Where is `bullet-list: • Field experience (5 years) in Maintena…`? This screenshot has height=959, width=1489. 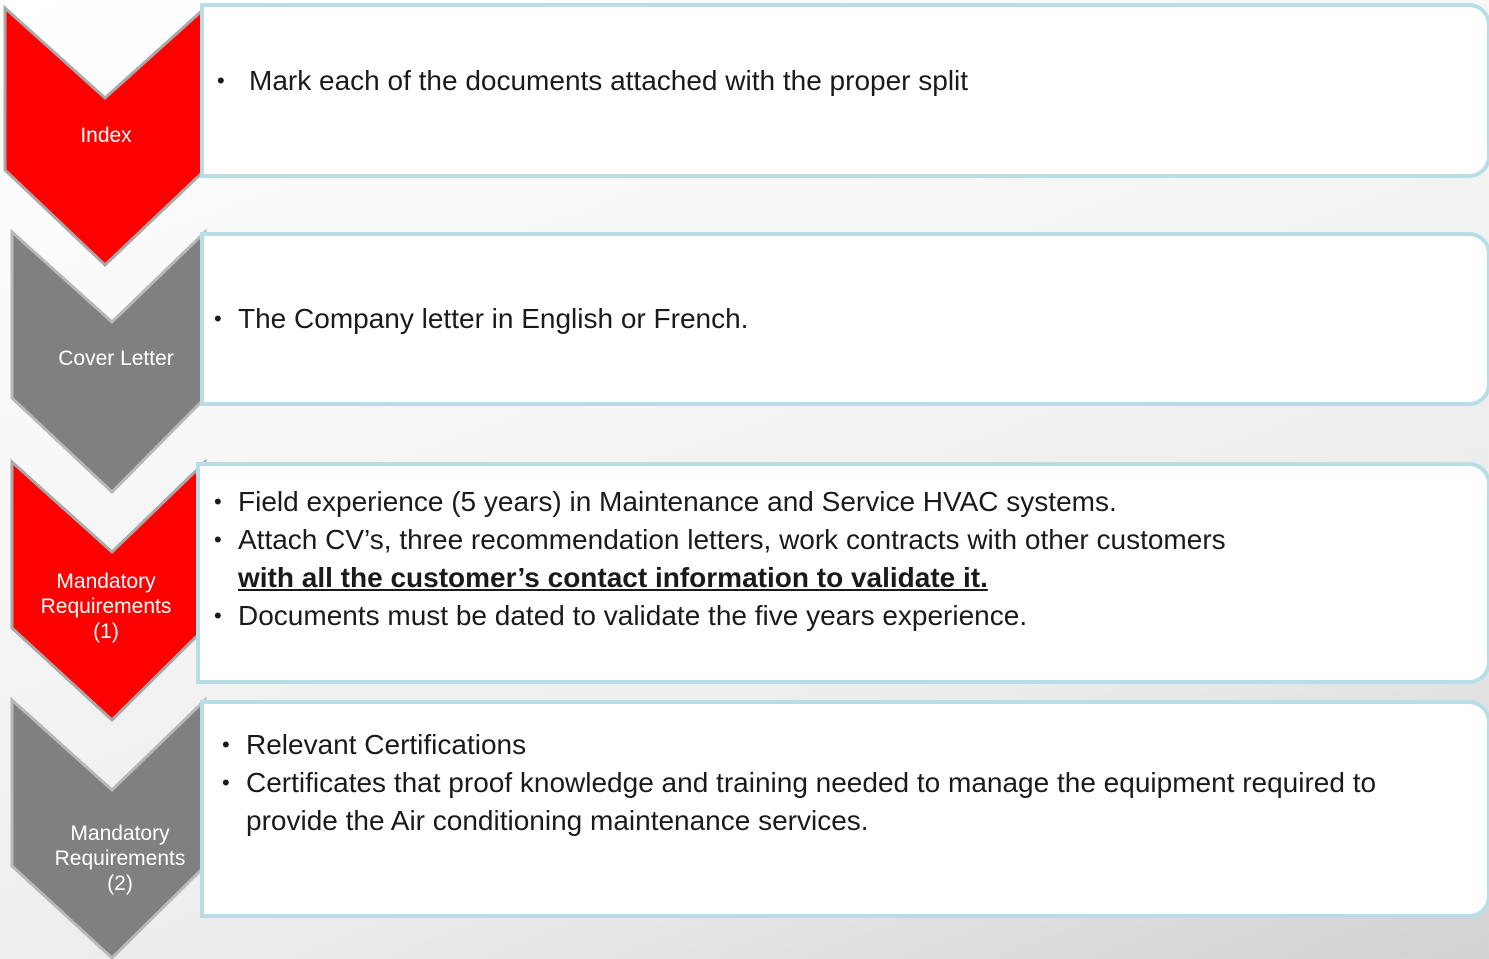
bullet-list: • Field experience (5 years) in Maintena… is located at coordinates (819, 559).